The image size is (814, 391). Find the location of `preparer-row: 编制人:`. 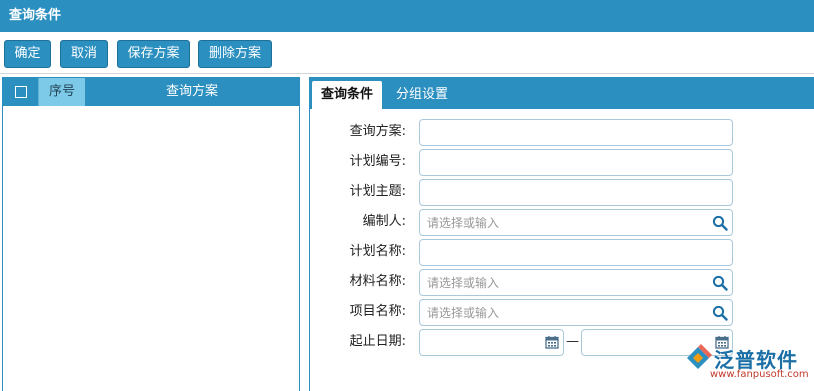

preparer-row: 编制人: is located at coordinates (562, 222).